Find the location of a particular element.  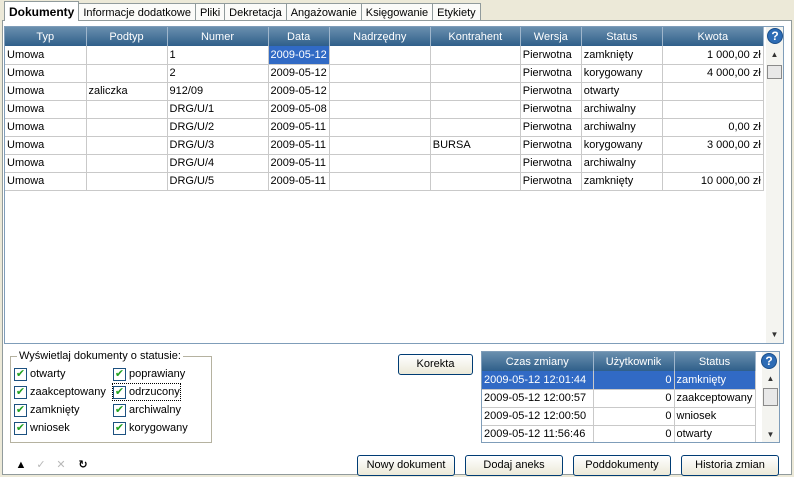

scroll-down-arrow-icon: ▼ is located at coordinates (774, 335).